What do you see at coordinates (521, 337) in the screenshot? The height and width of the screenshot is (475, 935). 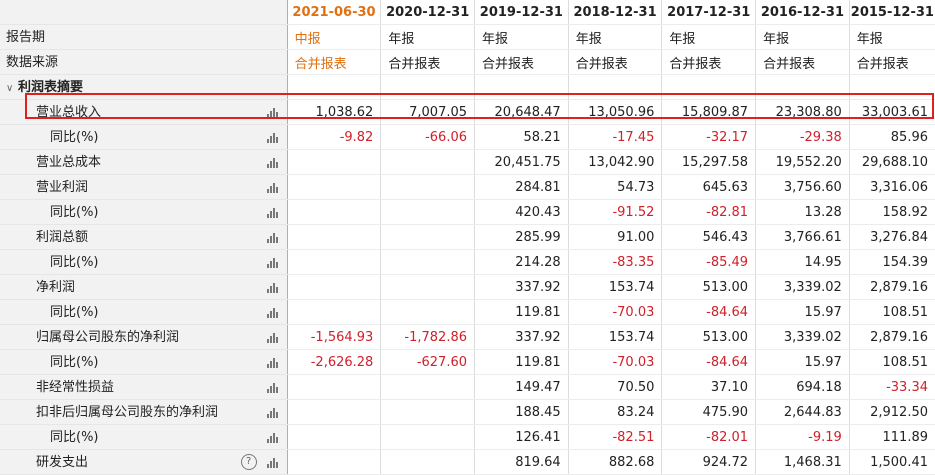 I see `value-cell: 337.92` at bounding box center [521, 337].